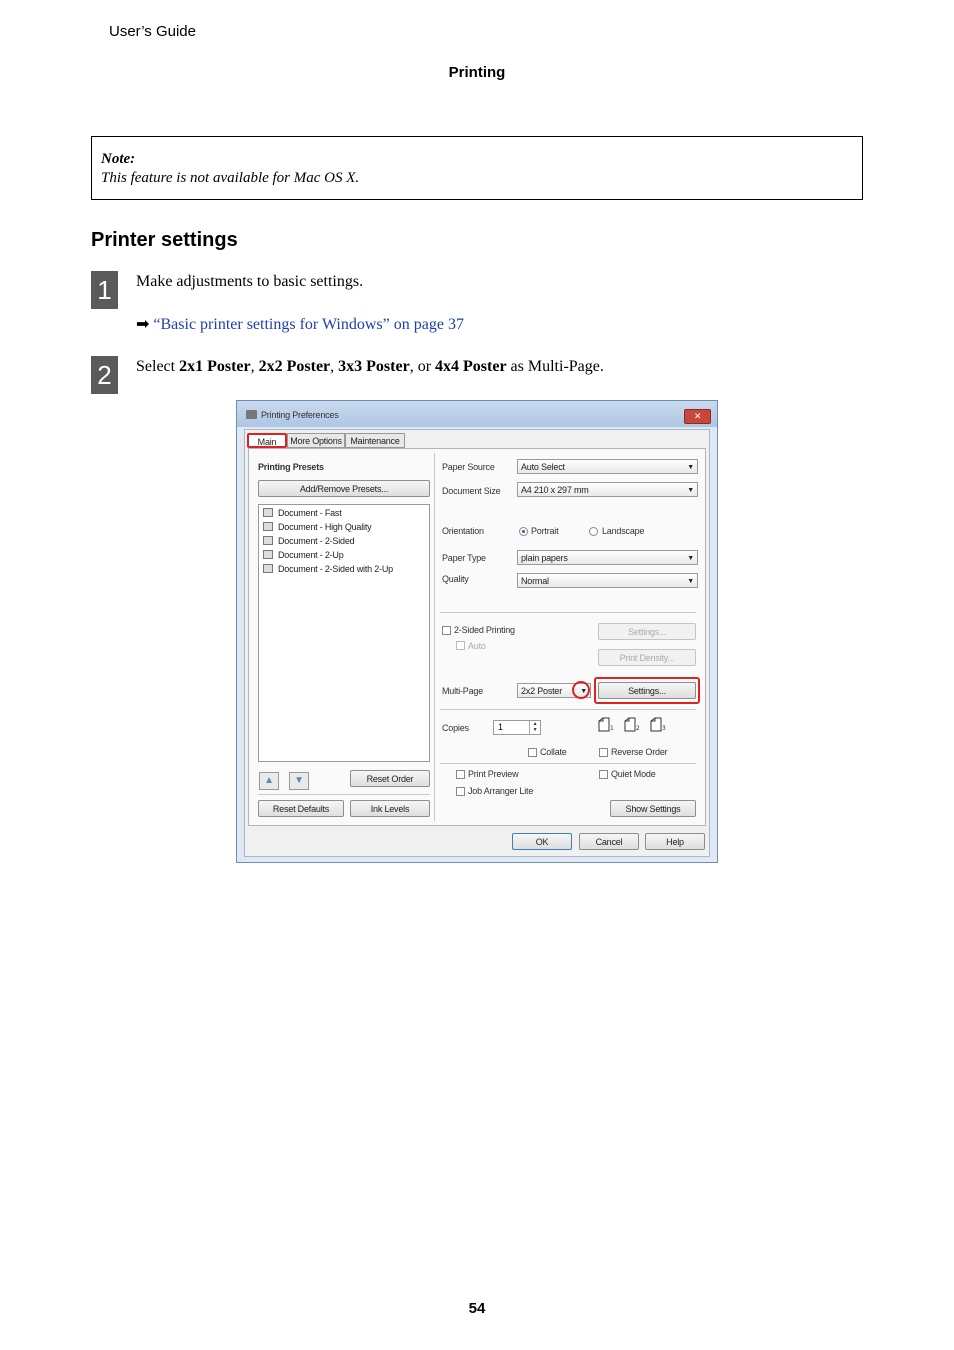 The width and height of the screenshot is (954, 1350). Describe the element at coordinates (152, 31) in the screenshot. I see `header-guide-title: User’s Guide` at that location.